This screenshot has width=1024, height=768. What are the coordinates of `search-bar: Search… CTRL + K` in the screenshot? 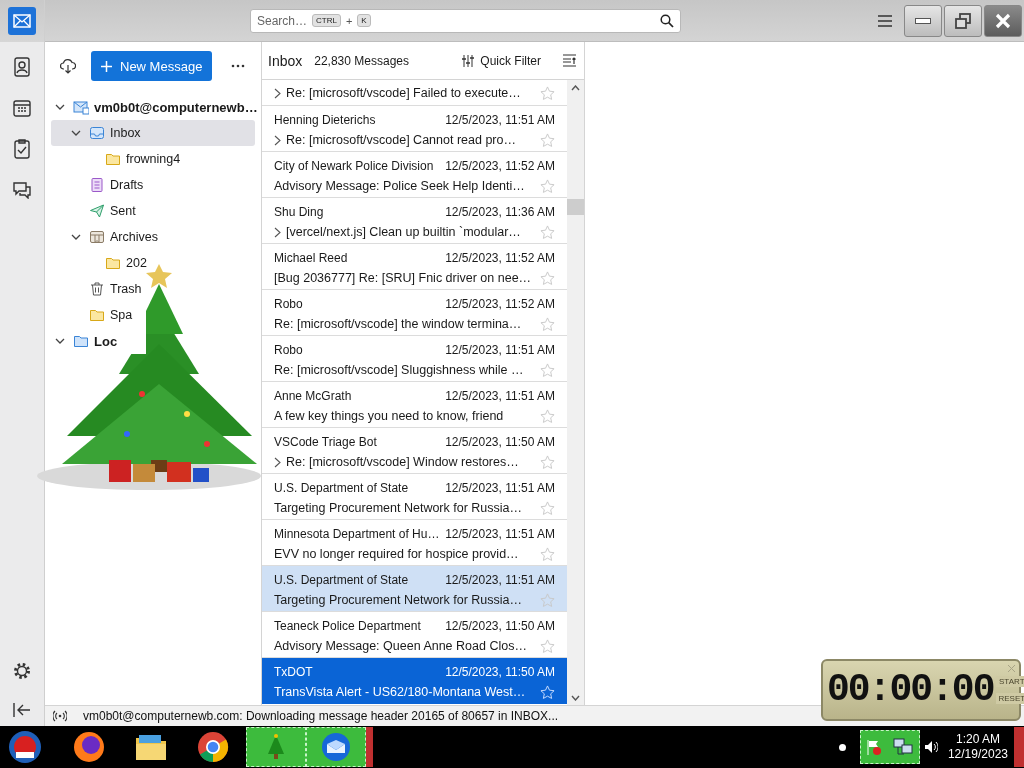 It's located at (465, 20).